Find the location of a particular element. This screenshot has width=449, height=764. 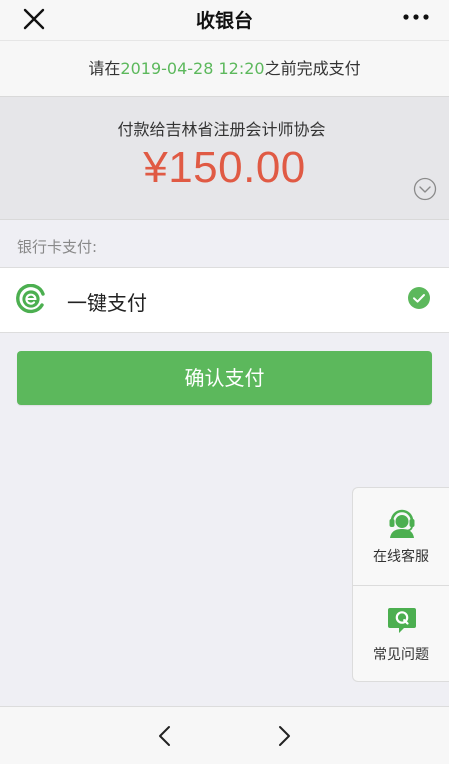

top-navbar: 收银台 is located at coordinates (224, 20).